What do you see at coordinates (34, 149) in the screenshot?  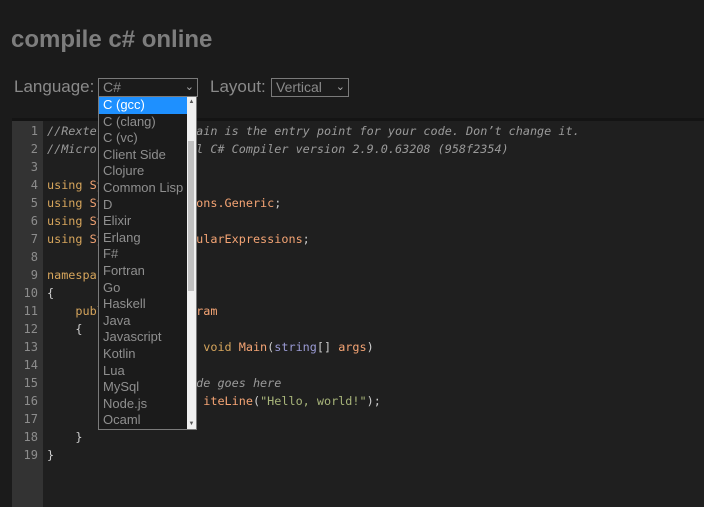 I see `line-number: 2` at bounding box center [34, 149].